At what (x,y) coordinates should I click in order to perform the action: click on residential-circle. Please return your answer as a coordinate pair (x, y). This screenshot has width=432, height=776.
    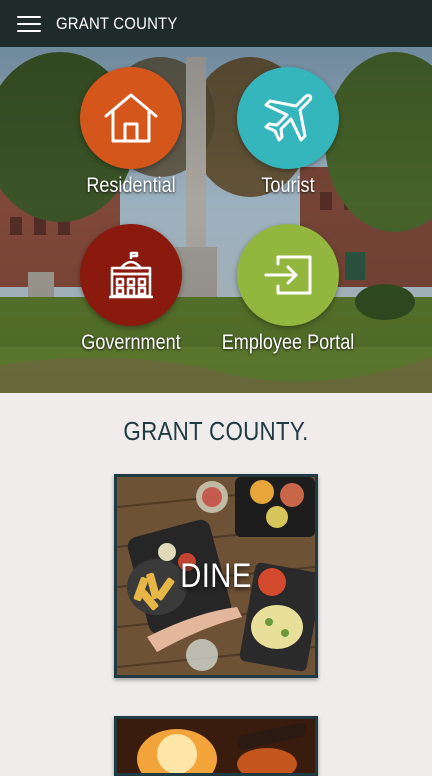
    Looking at the image, I should click on (131, 118).